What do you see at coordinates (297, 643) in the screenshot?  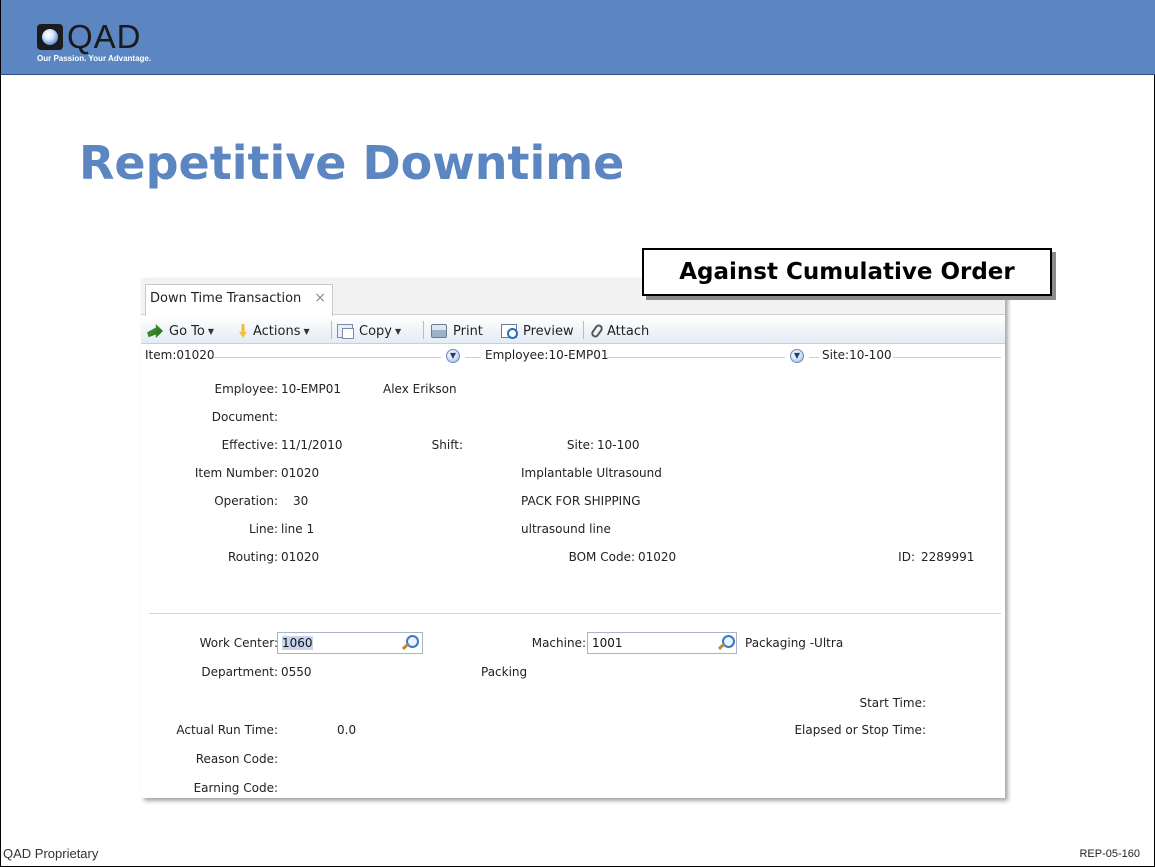 I see `work-center-value: 1060` at bounding box center [297, 643].